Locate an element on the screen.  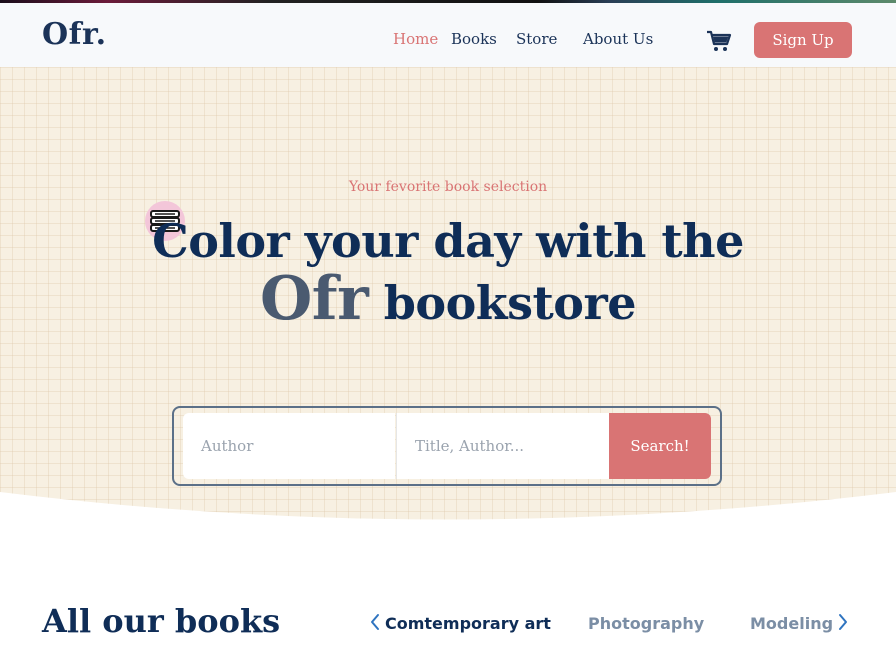
category-photography: Photography is located at coordinates (646, 623).